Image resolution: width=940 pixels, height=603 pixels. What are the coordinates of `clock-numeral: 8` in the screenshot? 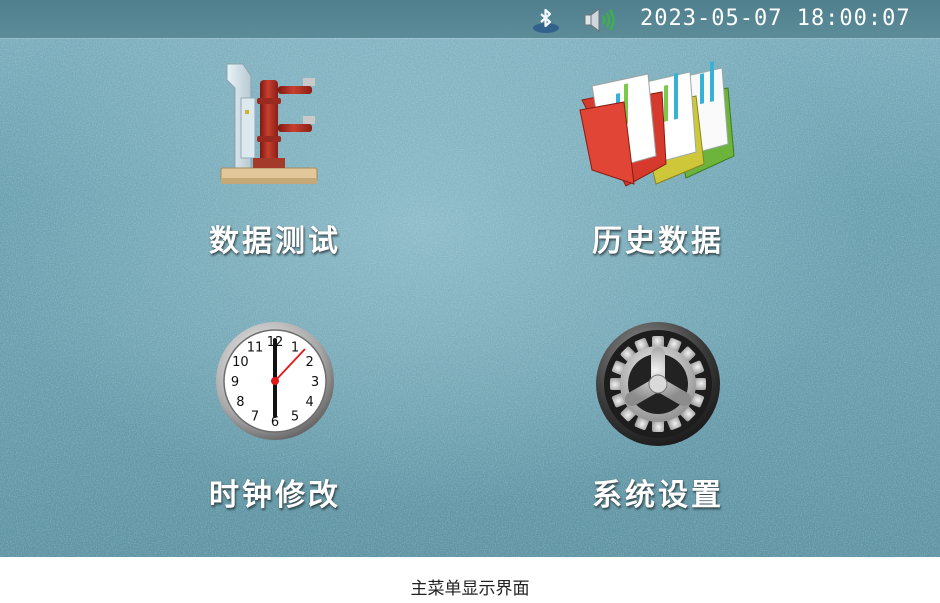 It's located at (240, 402).